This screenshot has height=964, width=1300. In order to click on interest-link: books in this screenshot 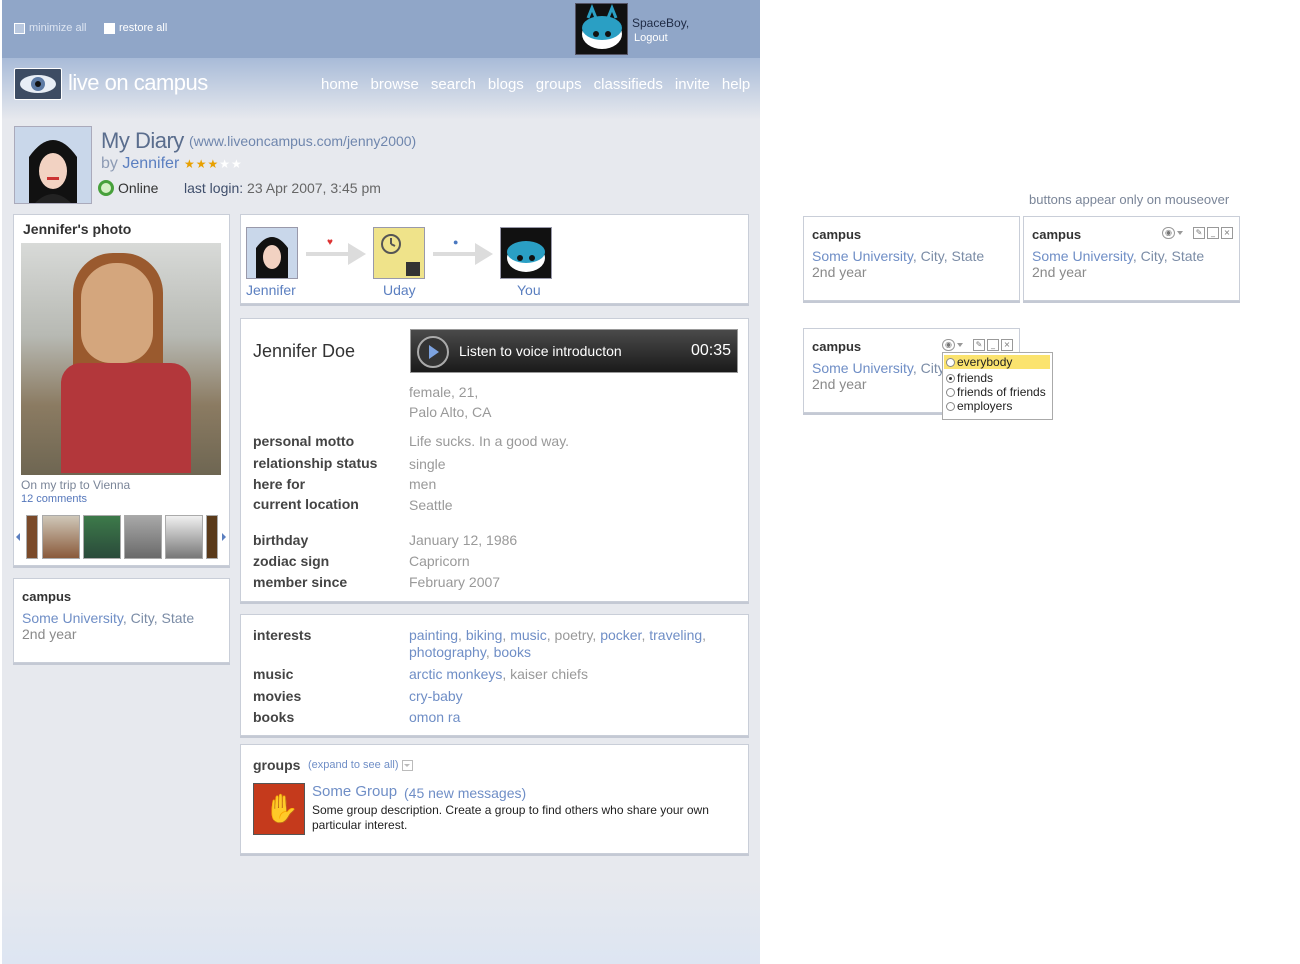, I will do `click(512, 652)`.